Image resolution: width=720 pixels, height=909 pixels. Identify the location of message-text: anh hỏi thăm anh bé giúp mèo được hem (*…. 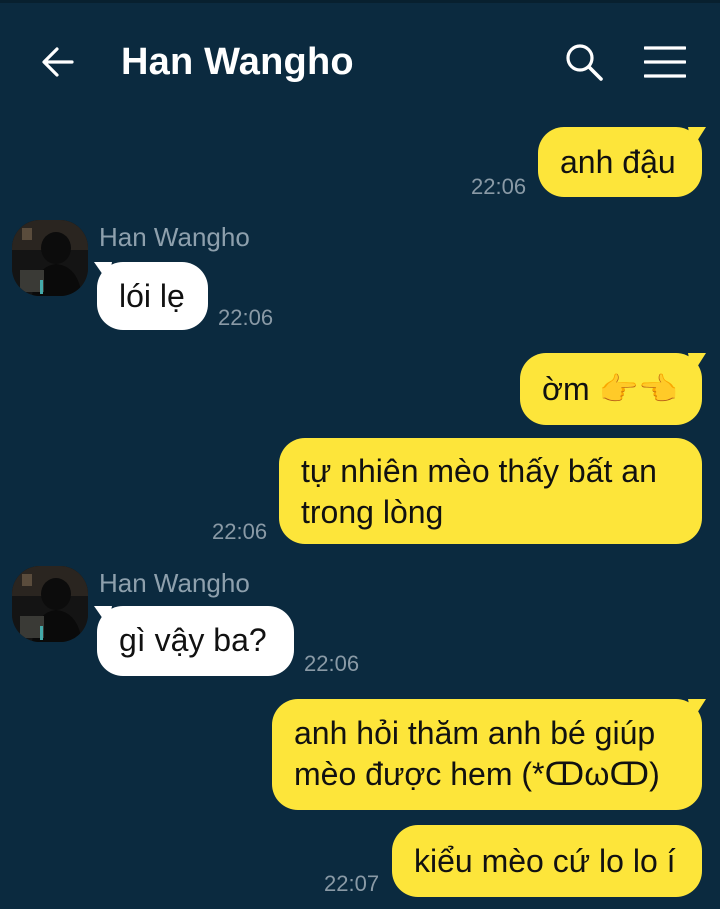
(477, 753).